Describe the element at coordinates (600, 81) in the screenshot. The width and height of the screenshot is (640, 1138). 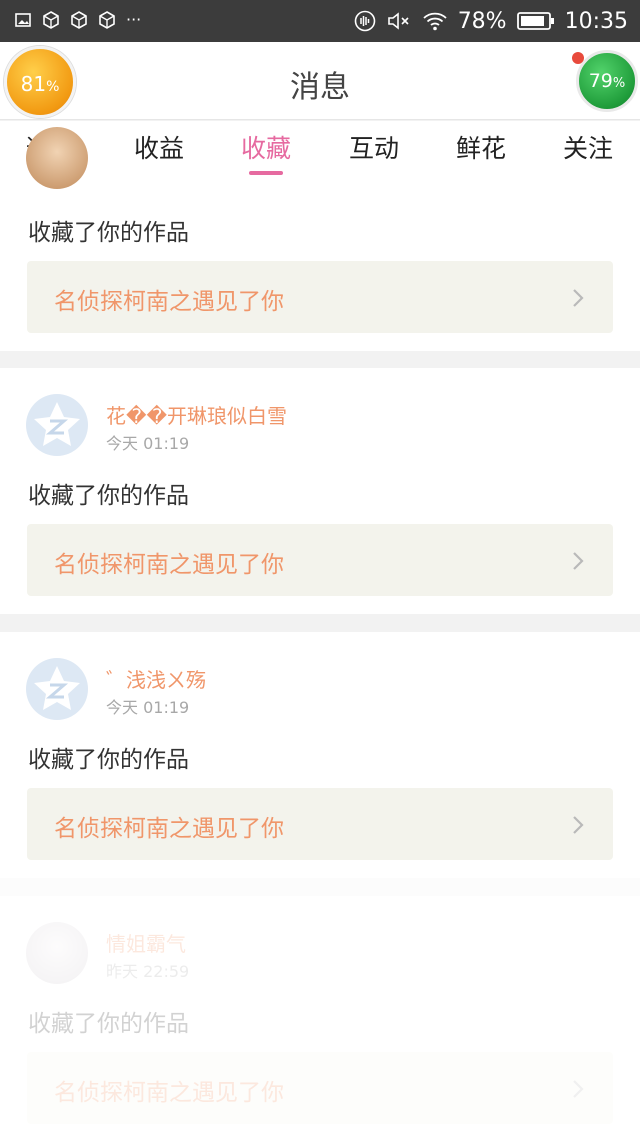
I see `right-badge-value: 79` at that location.